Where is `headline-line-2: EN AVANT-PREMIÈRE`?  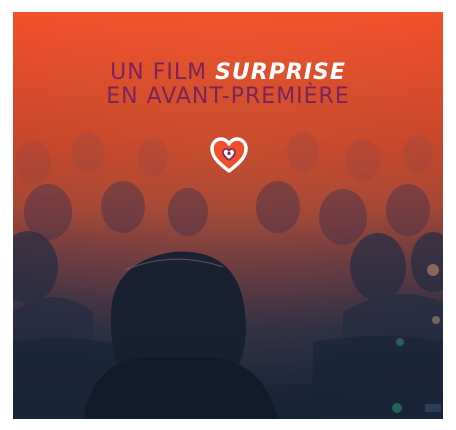 headline-line-2: EN AVANT-PREMIÈRE is located at coordinates (228, 96).